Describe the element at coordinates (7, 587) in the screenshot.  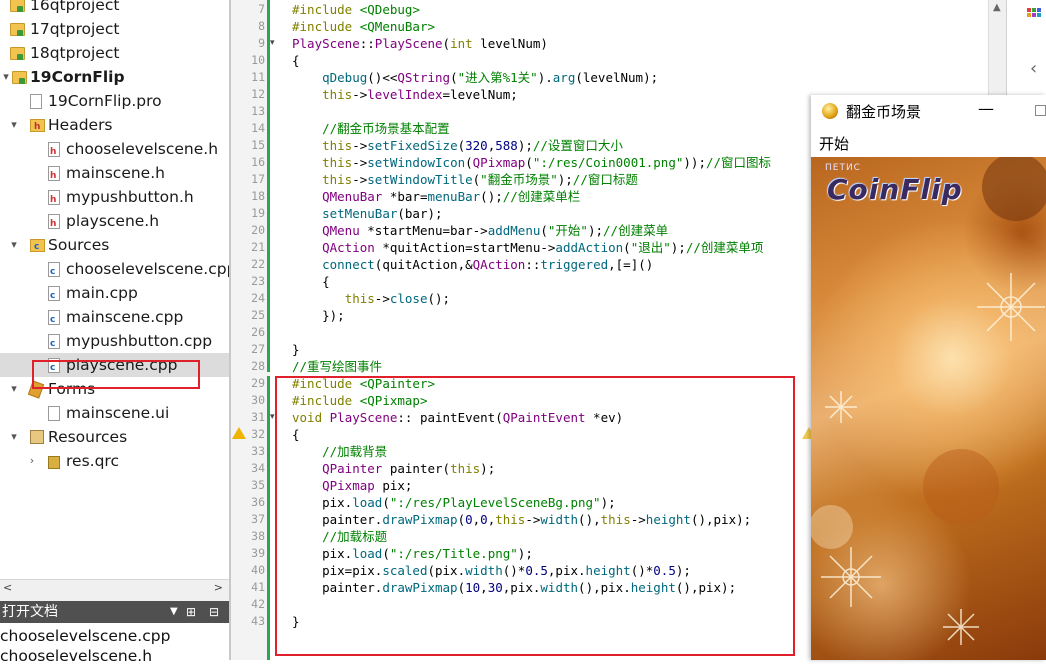
I see `scroll-left-icon: <` at that location.